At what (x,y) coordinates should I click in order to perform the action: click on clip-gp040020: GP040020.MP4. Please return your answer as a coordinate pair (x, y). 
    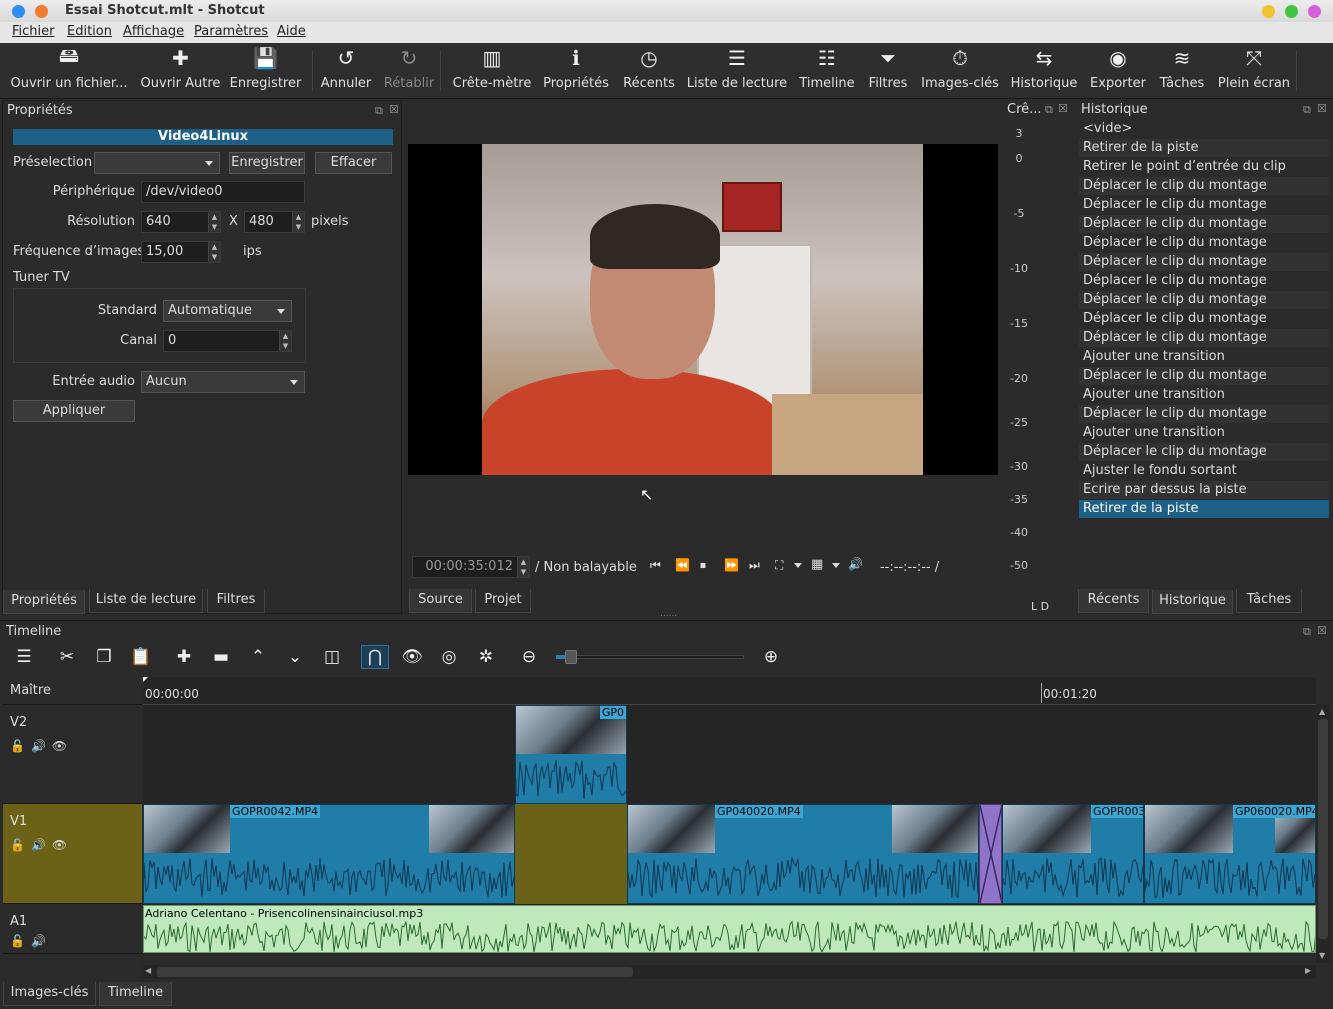
    Looking at the image, I should click on (803, 854).